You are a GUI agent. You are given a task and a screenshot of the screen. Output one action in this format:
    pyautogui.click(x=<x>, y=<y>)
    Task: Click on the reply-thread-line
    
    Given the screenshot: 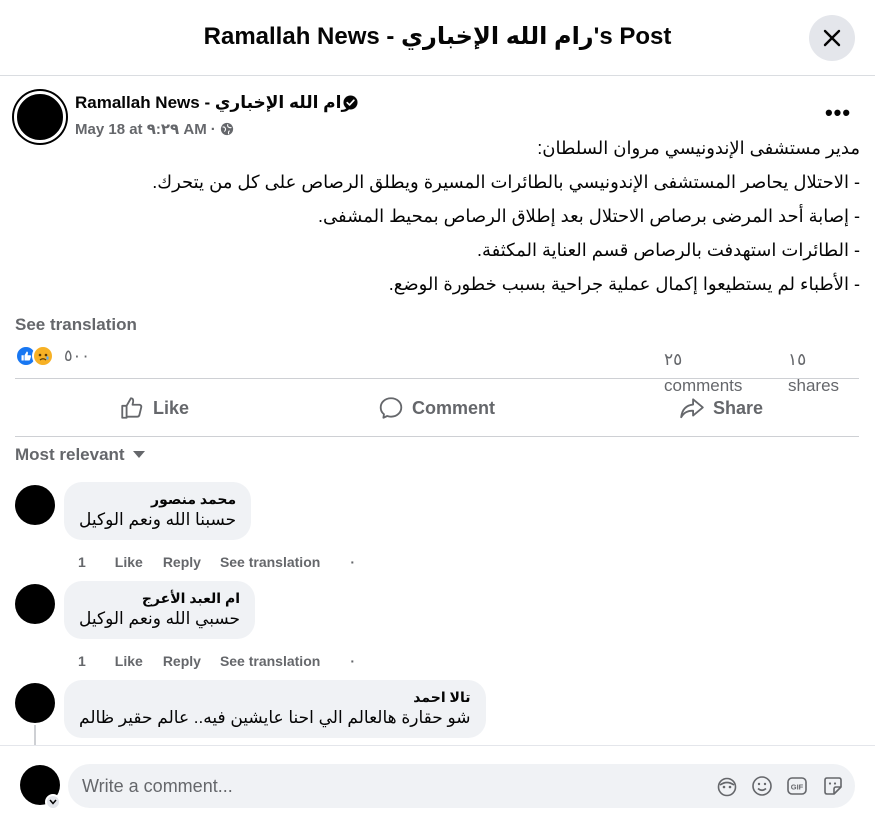 What is the action you would take?
    pyautogui.click(x=35, y=736)
    